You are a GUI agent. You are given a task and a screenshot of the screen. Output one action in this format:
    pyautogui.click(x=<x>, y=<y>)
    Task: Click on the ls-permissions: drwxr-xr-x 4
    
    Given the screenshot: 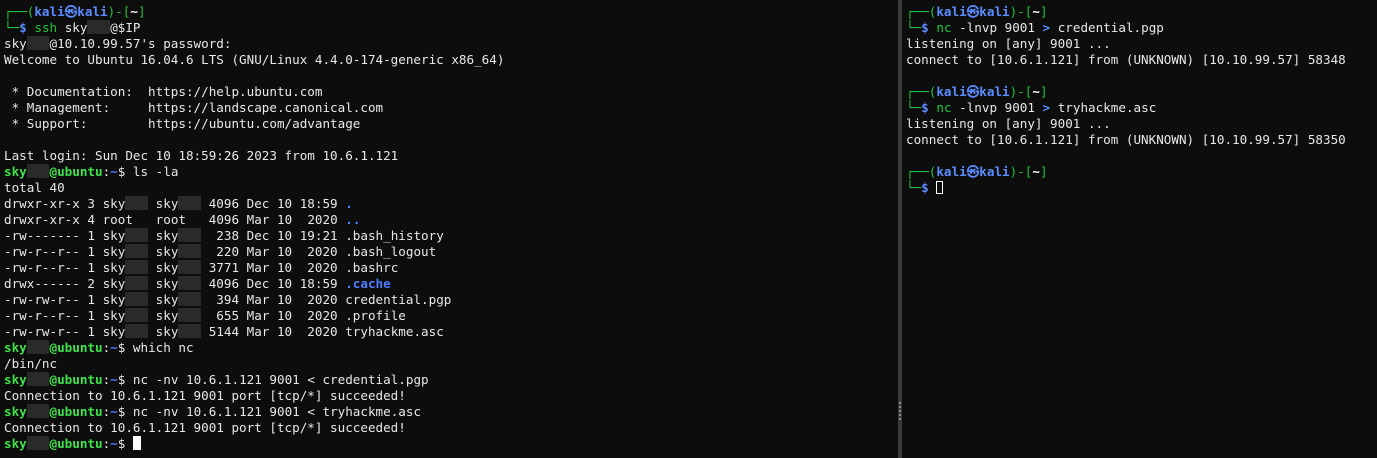 What is the action you would take?
    pyautogui.click(x=53, y=219)
    